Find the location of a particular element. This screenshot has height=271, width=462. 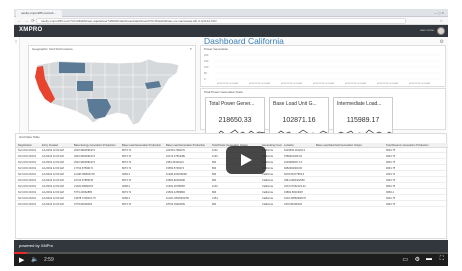

map-panel-title: Geographic: Grid Performance is located at coordinates (52, 49).